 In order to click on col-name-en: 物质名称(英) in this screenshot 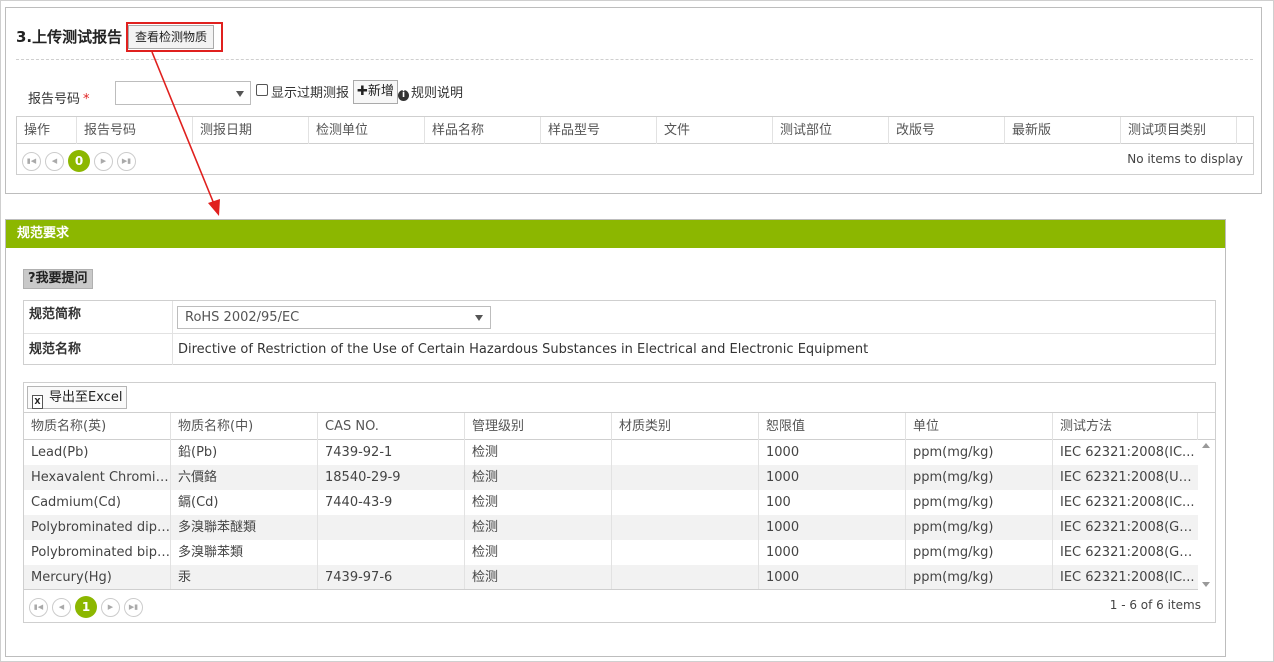, I will do `click(97, 426)`.